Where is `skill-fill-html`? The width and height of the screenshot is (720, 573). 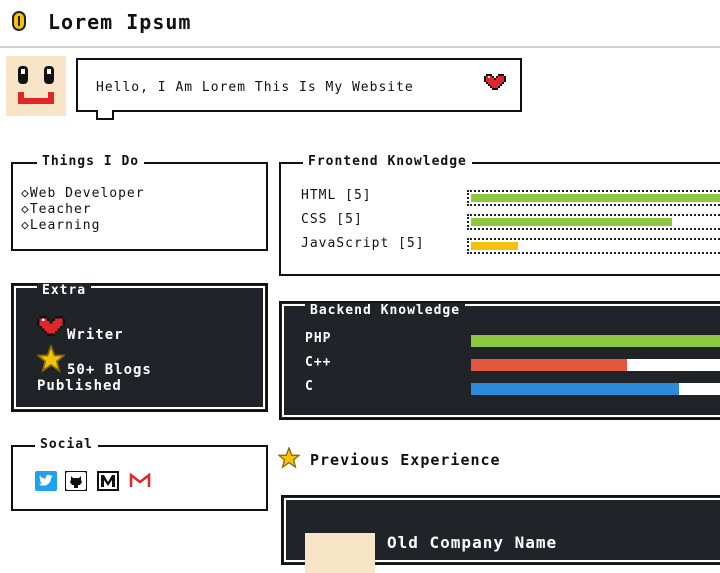
skill-fill-html is located at coordinates (595, 198).